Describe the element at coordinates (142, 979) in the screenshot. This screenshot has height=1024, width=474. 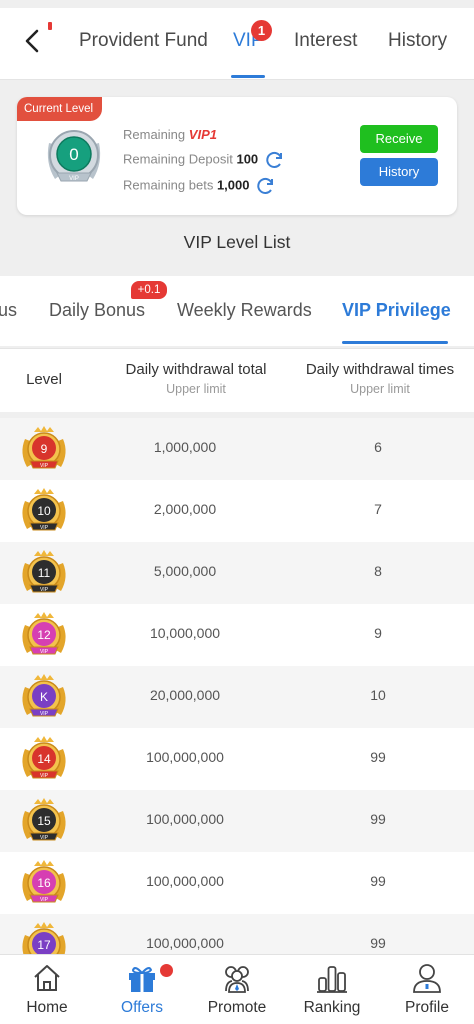
I see `gift-icon` at that location.